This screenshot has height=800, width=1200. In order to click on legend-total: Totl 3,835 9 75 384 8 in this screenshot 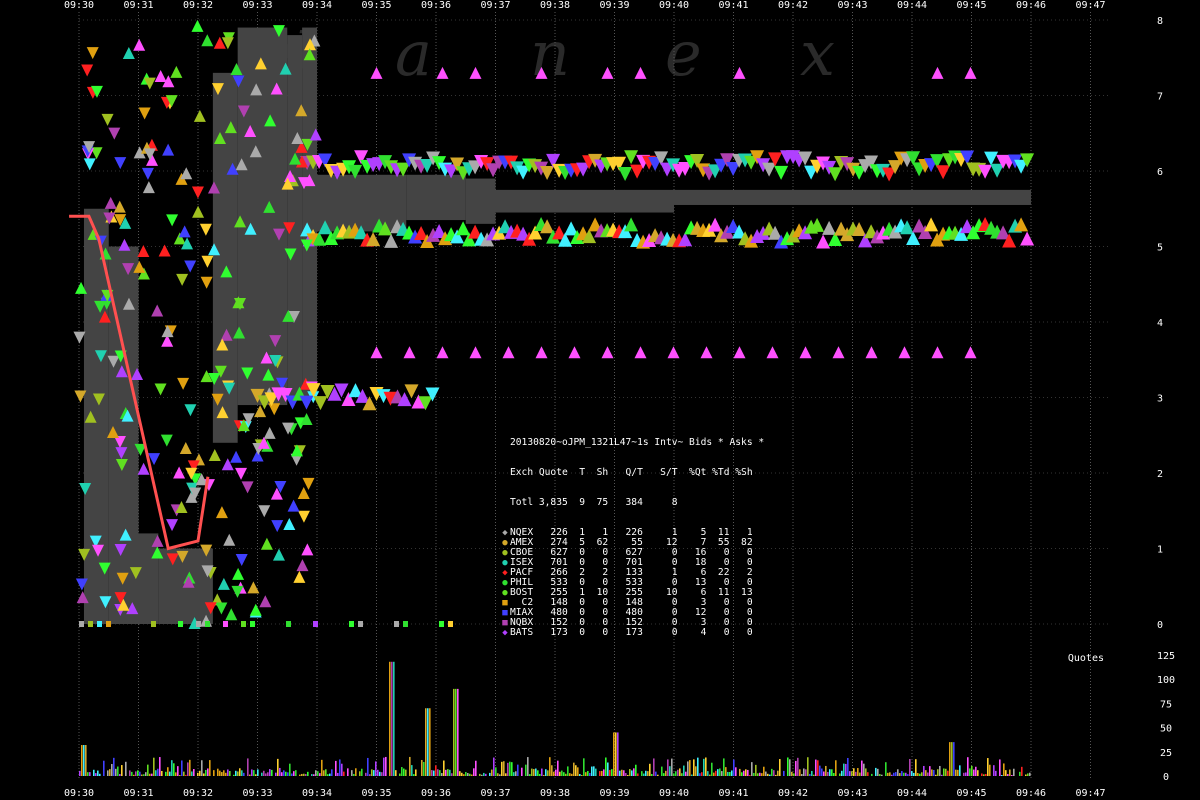, I will do `click(594, 502)`.